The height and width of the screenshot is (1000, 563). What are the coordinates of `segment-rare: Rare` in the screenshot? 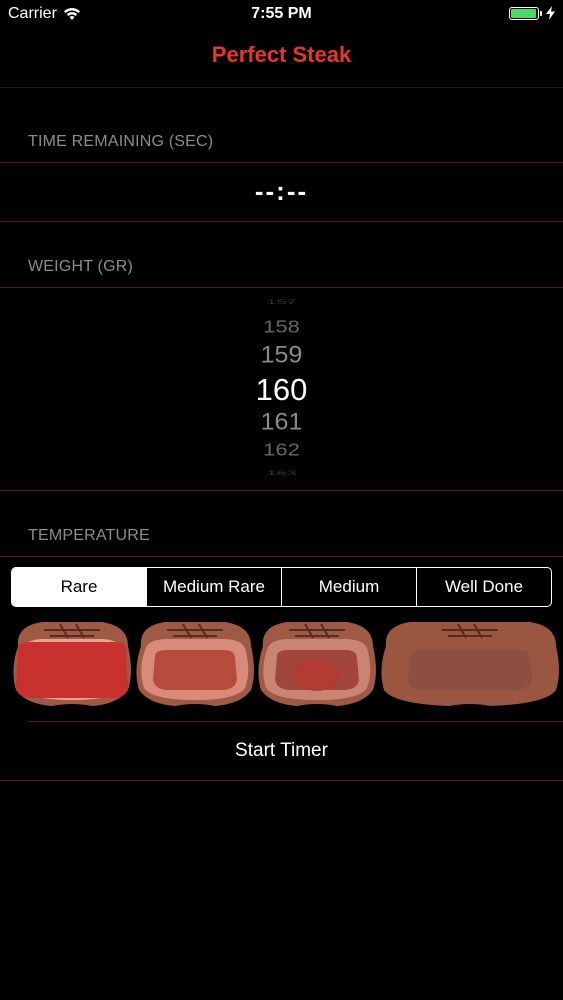 It's located at (79, 587).